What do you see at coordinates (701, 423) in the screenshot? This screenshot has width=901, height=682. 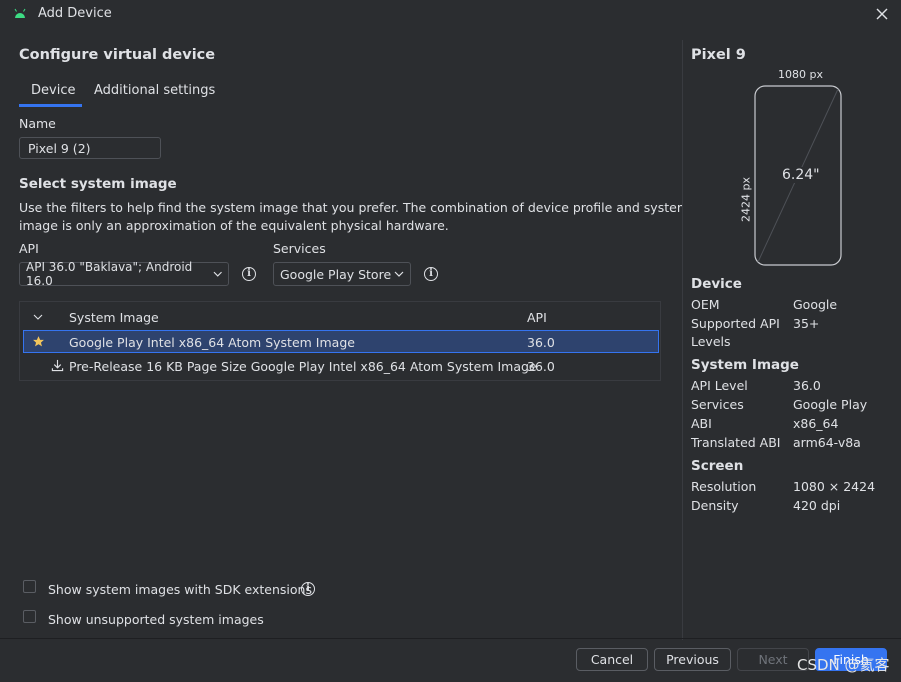 I see `abi-key: ABI` at bounding box center [701, 423].